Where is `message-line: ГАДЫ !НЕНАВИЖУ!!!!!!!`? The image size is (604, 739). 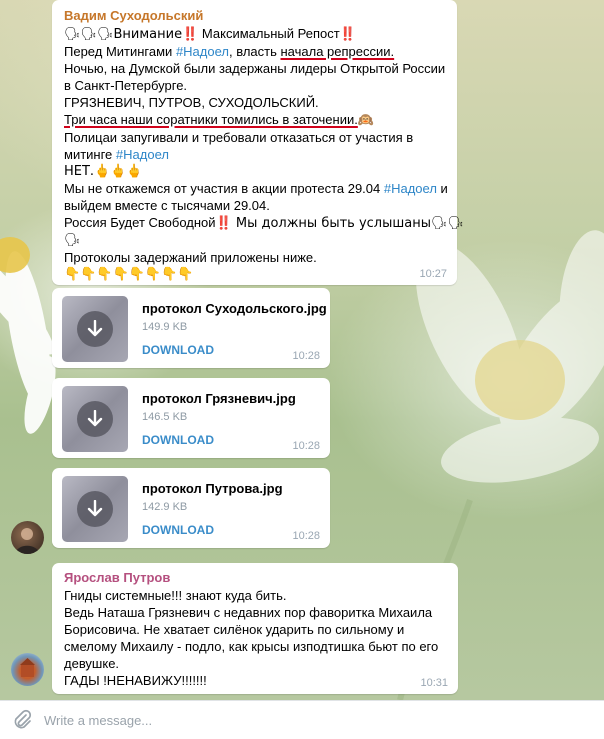
message-line: ГАДЫ !НЕНАВИЖУ!!!!!!! is located at coordinates (135, 680).